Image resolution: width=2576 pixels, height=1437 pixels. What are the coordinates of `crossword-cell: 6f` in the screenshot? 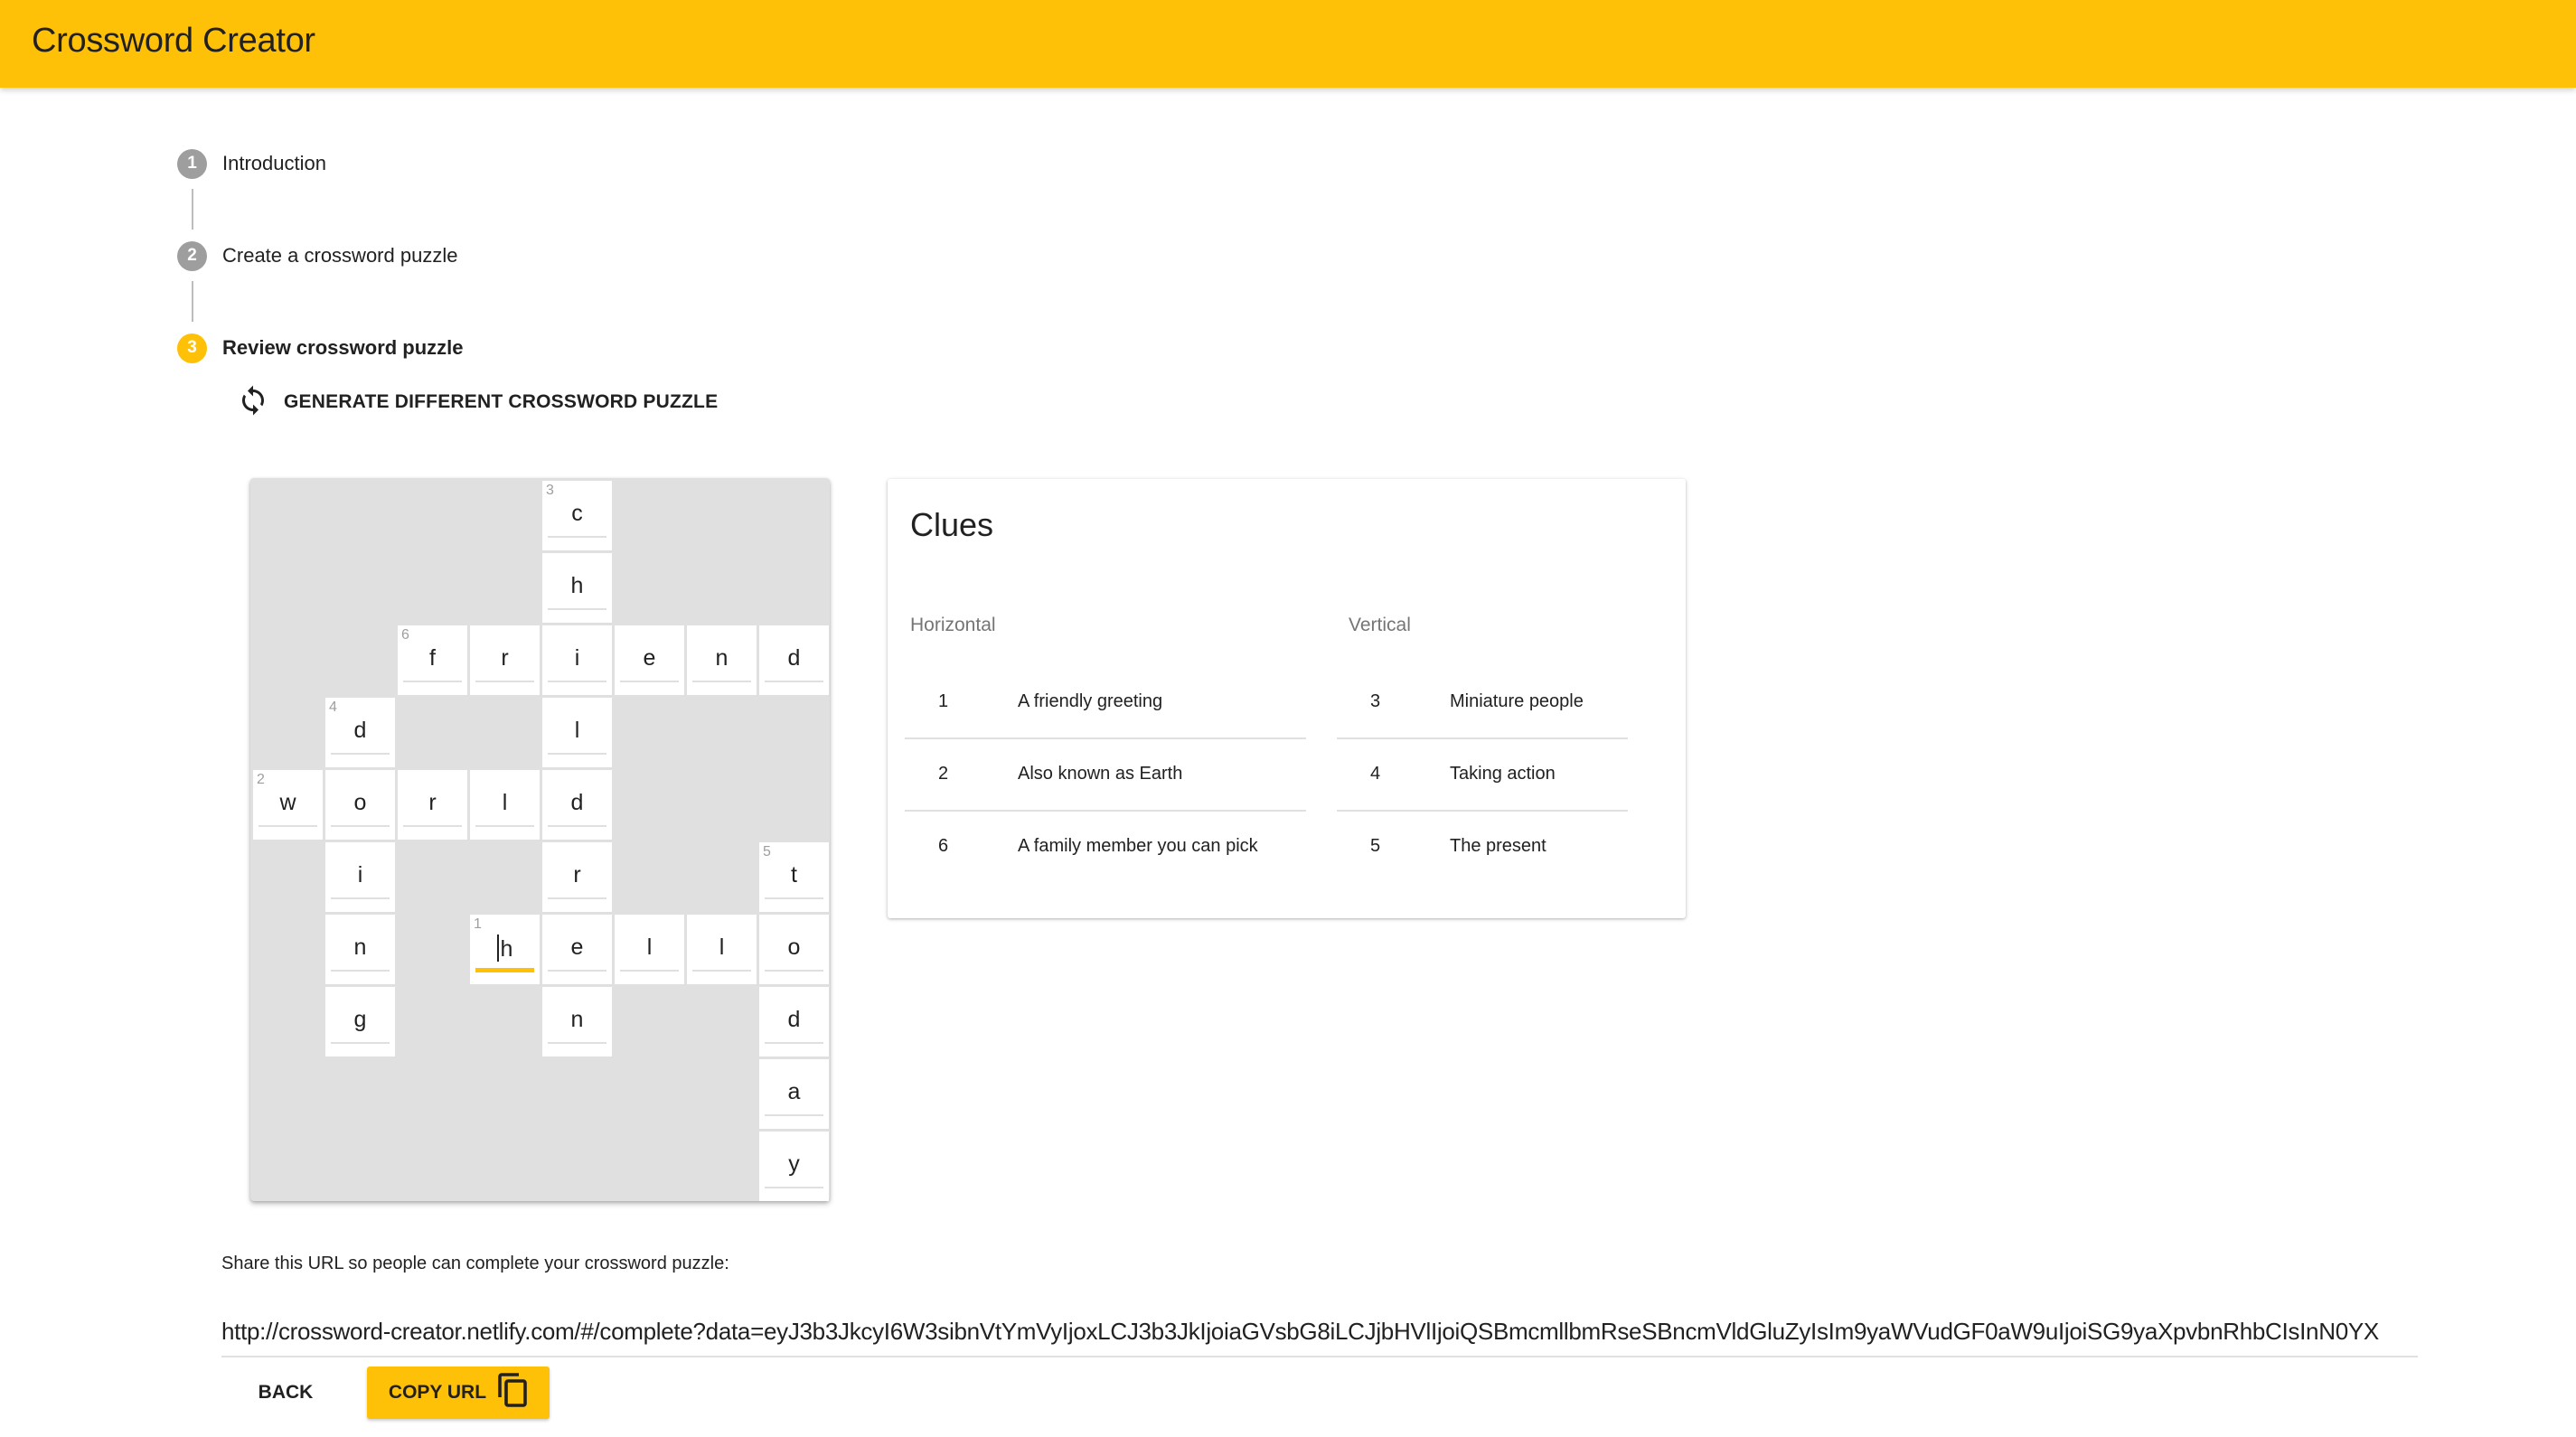 It's located at (433, 660).